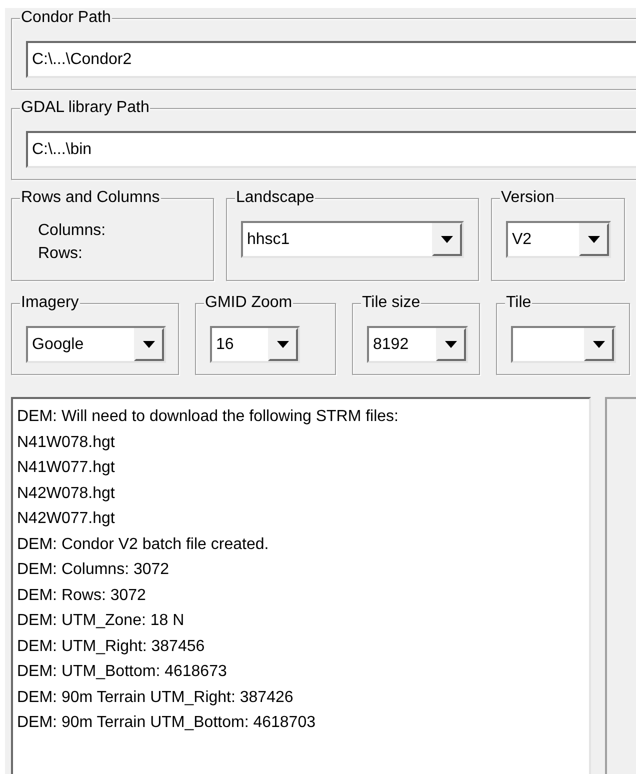 The image size is (636, 774). I want to click on log-line: DEM: UTM_Bottom: 4618673, so click(122, 672).